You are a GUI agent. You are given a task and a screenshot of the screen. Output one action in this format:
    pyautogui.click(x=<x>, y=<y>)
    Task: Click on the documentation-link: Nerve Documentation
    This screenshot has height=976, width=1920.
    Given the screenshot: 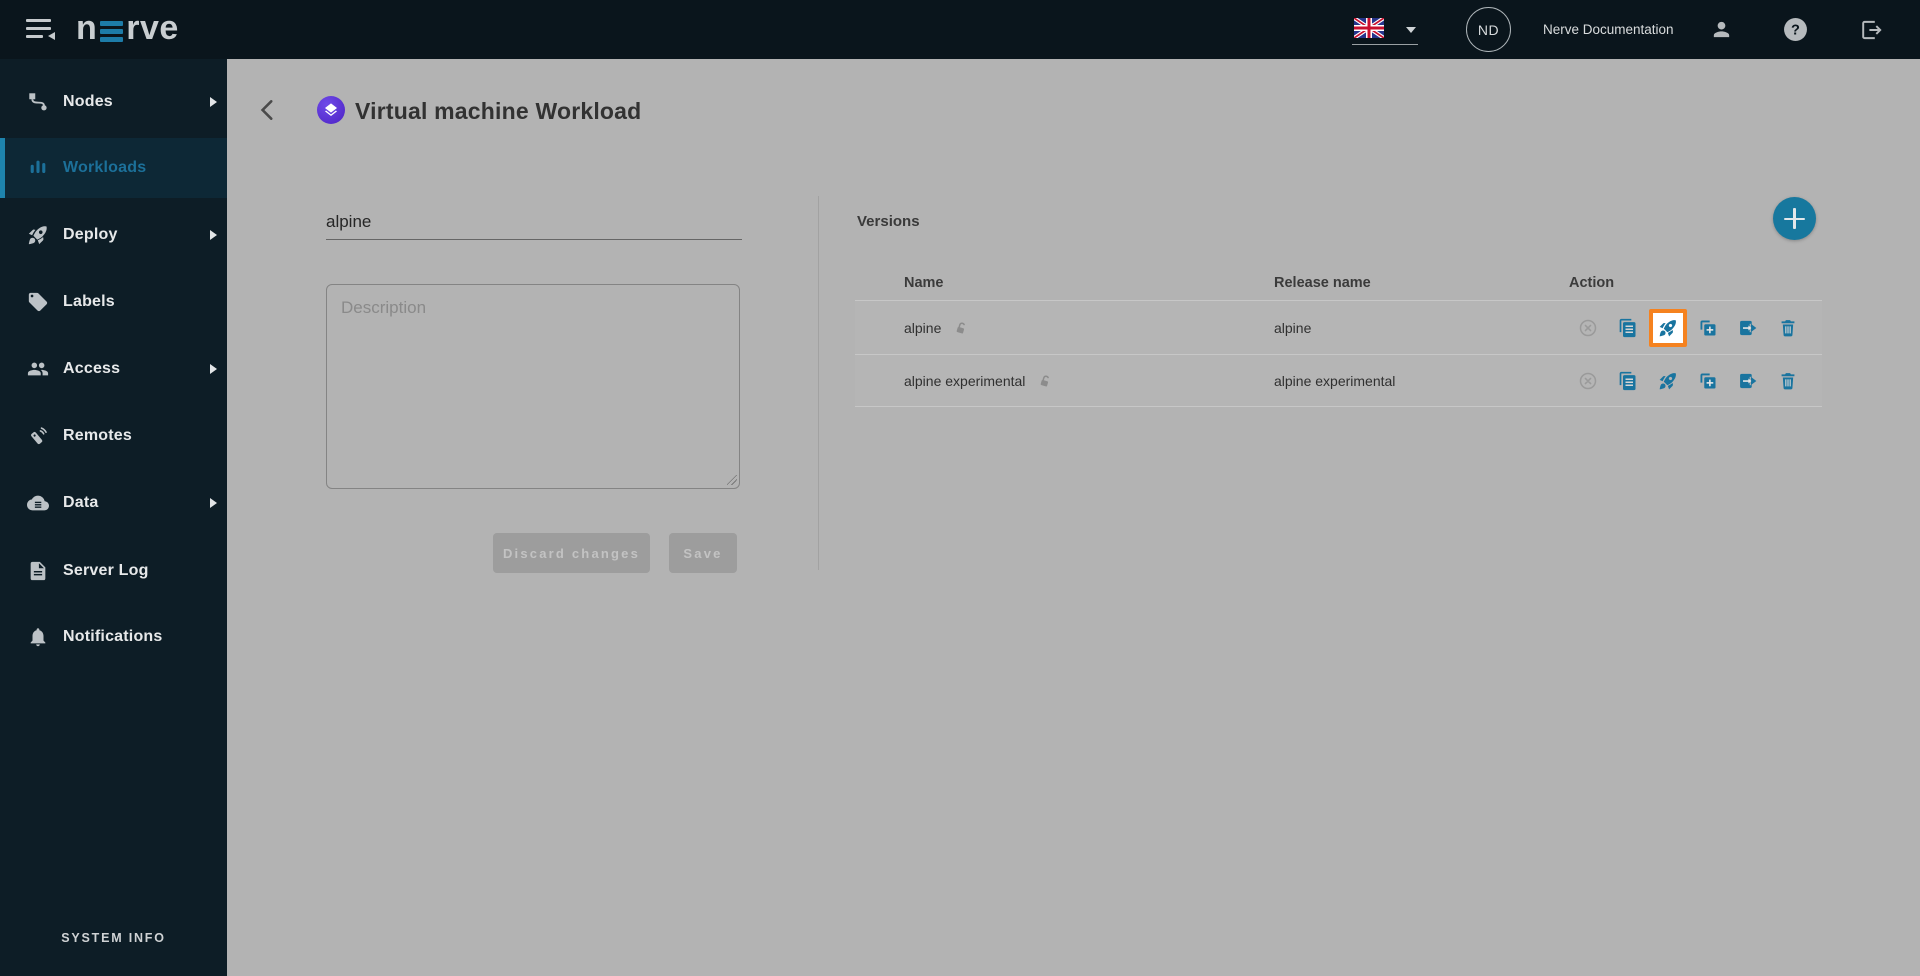 What is the action you would take?
    pyautogui.click(x=1608, y=29)
    